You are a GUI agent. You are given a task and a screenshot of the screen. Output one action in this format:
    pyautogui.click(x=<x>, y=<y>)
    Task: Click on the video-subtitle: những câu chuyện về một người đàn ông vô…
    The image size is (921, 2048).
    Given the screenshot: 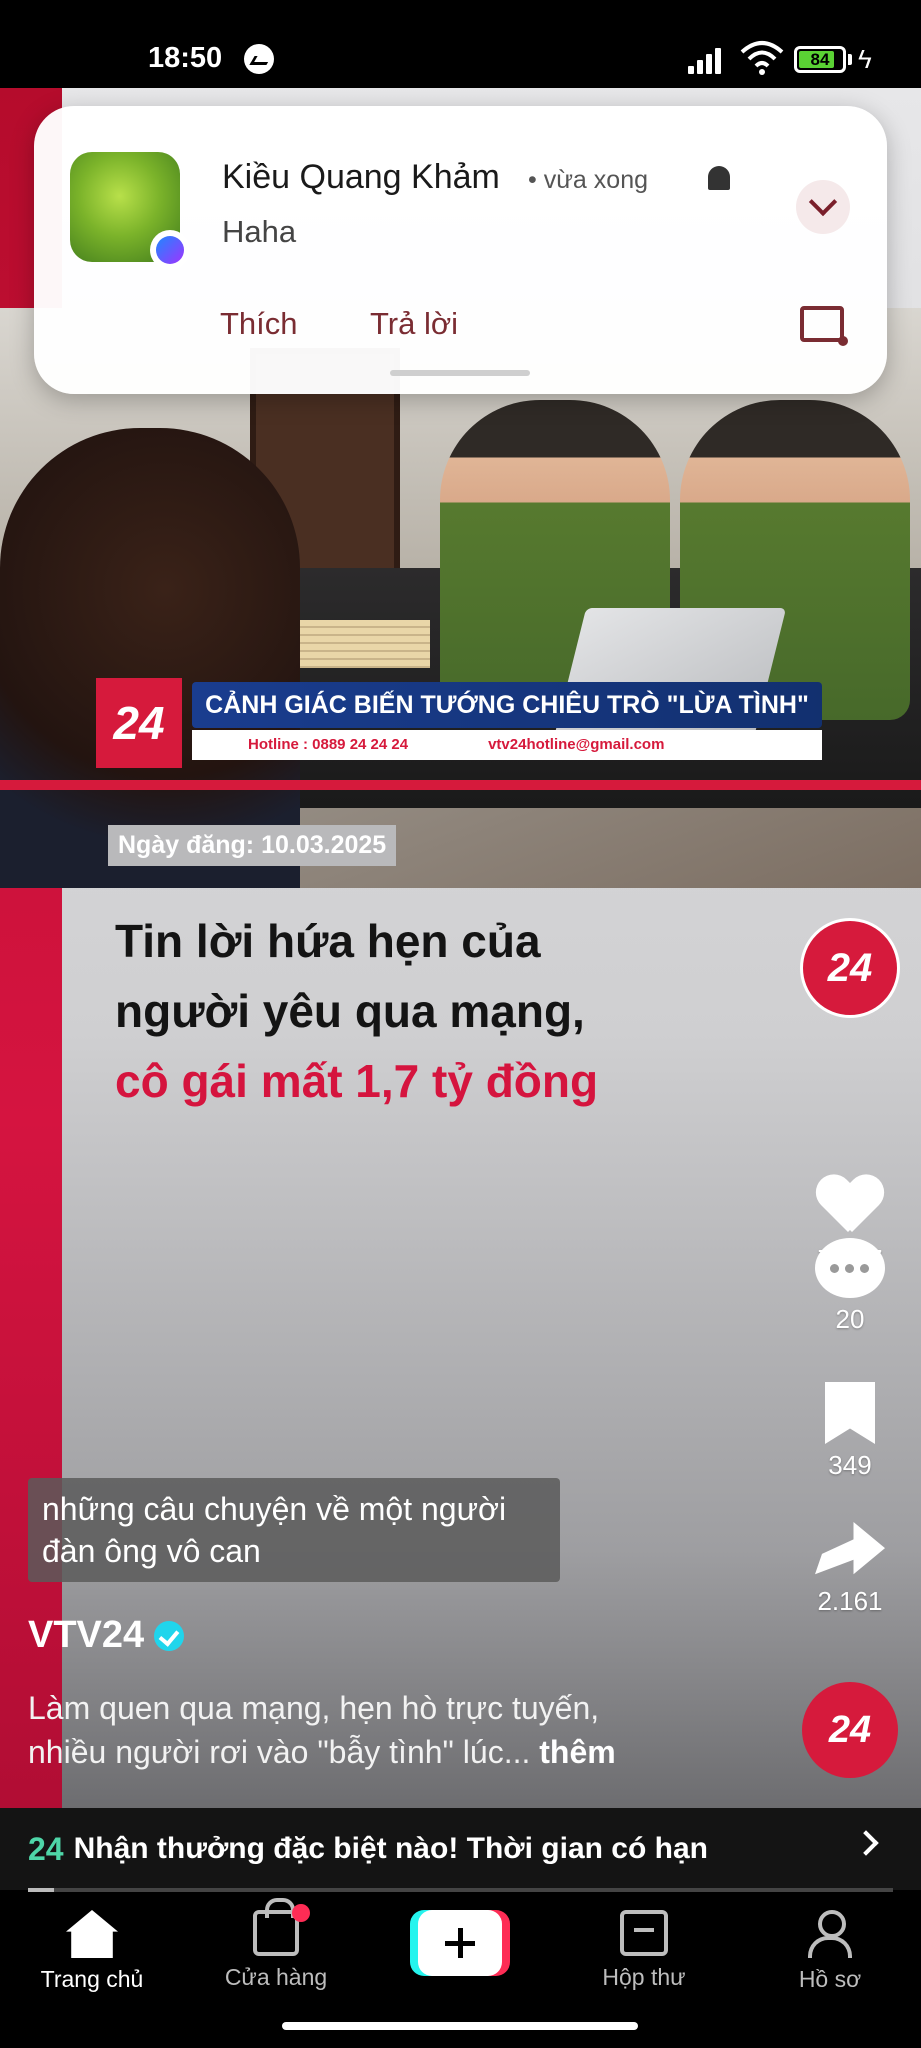 What is the action you would take?
    pyautogui.click(x=294, y=1530)
    